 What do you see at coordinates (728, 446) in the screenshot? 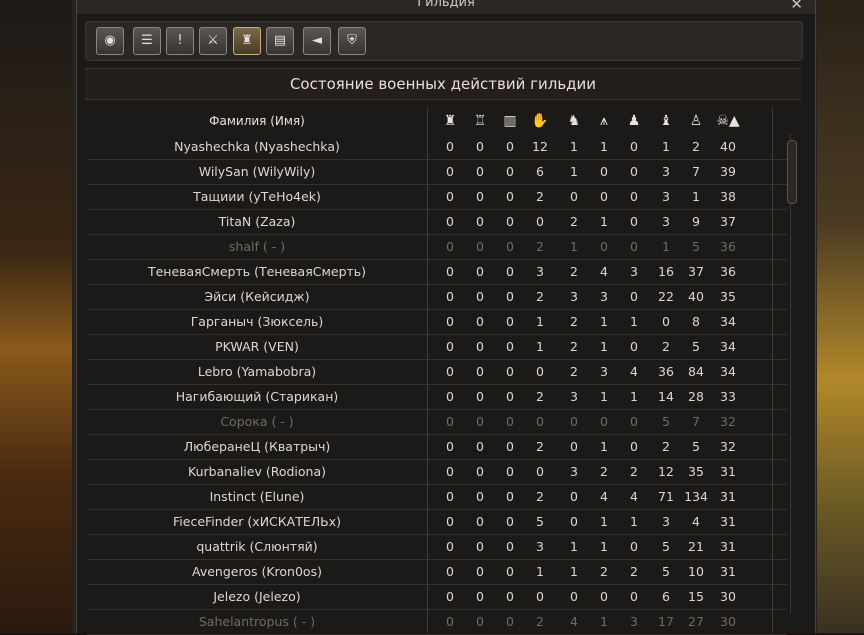
I see `stat-cell: 32` at bounding box center [728, 446].